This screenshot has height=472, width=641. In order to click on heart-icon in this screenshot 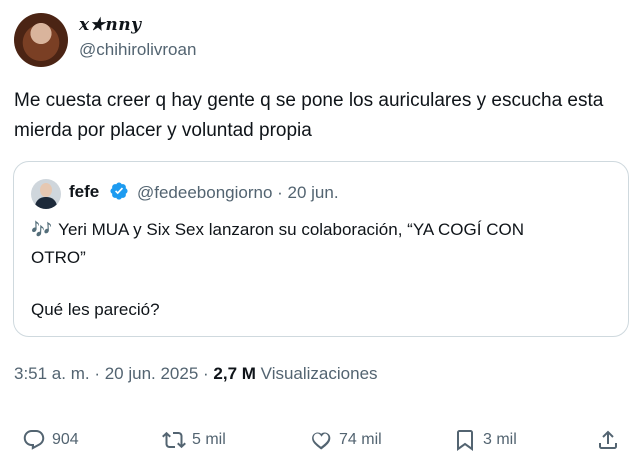, I will do `click(321, 441)`.